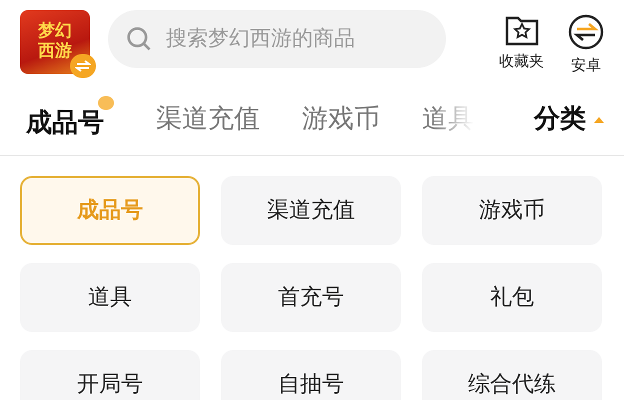 The width and height of the screenshot is (624, 400). Describe the element at coordinates (110, 375) in the screenshot. I see `category-option: 开局号` at that location.